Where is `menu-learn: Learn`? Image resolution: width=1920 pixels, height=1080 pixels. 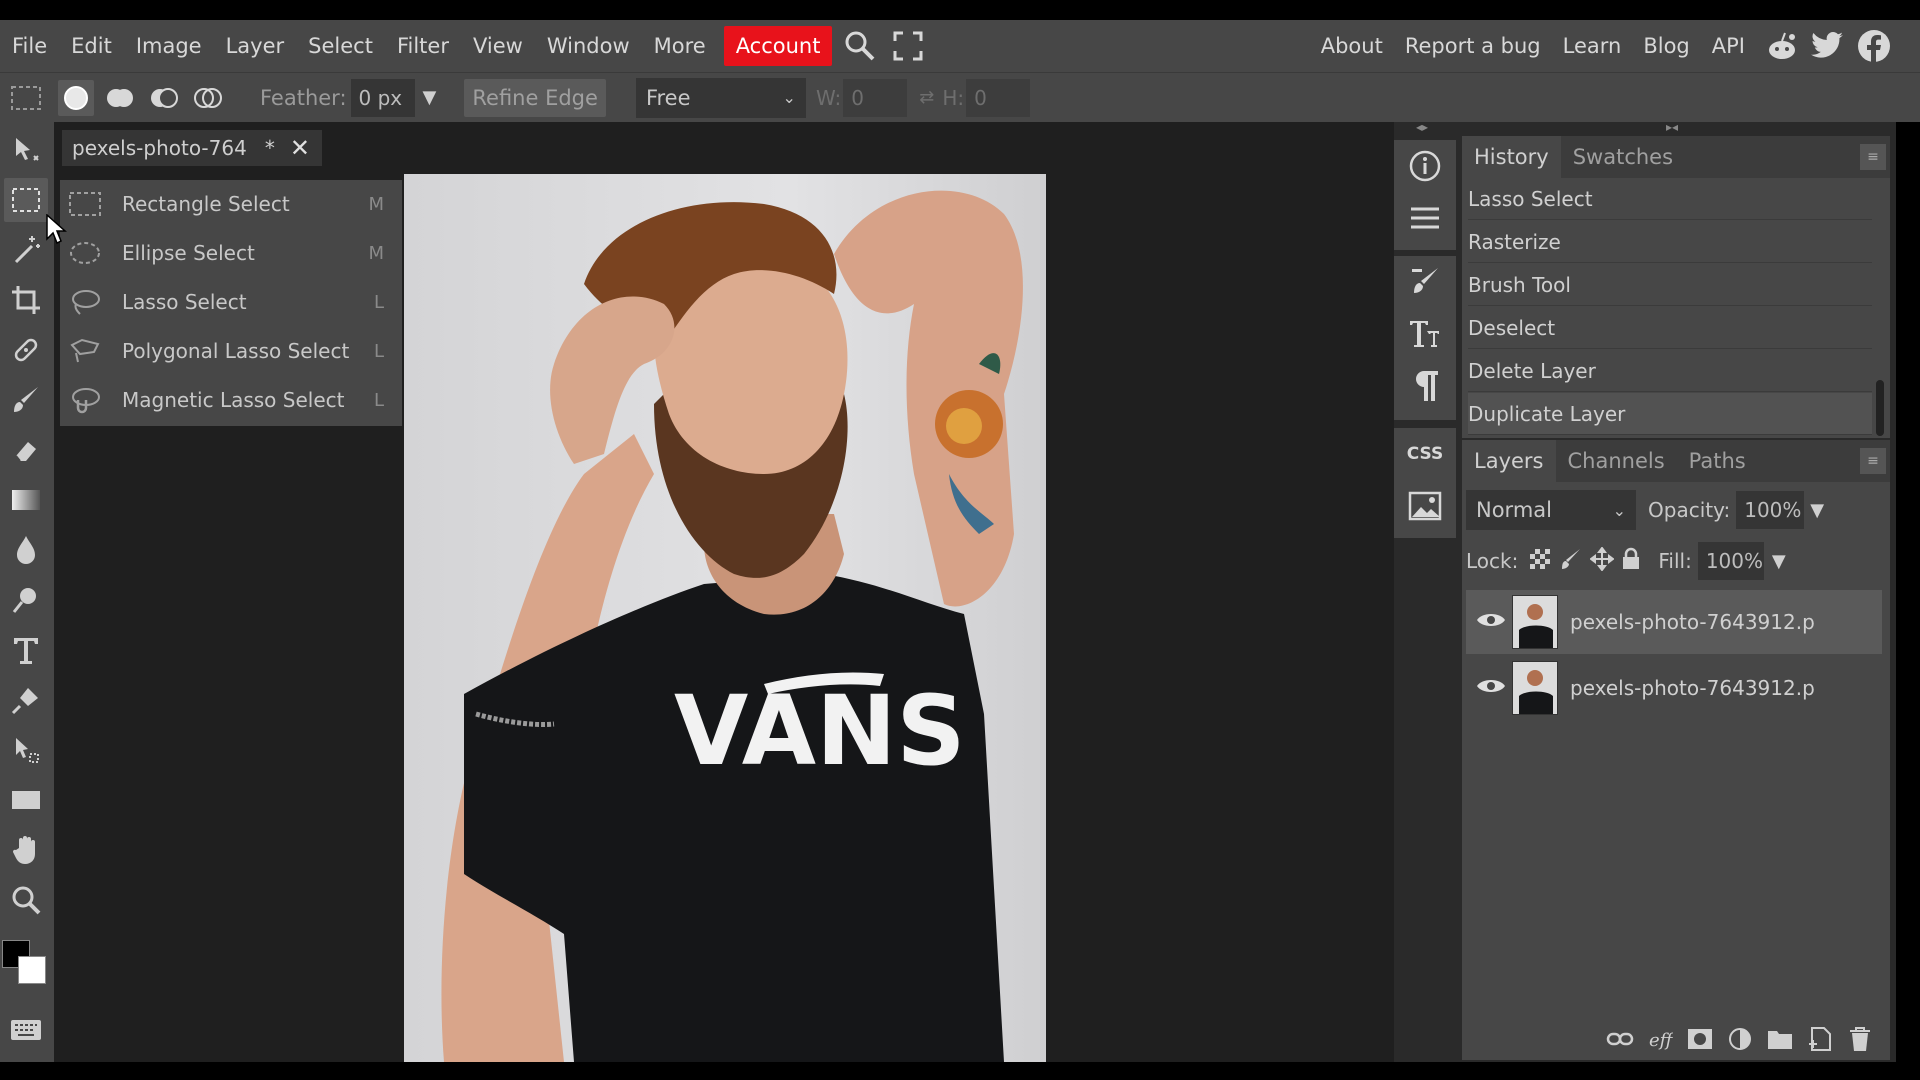 menu-learn: Learn is located at coordinates (1592, 46).